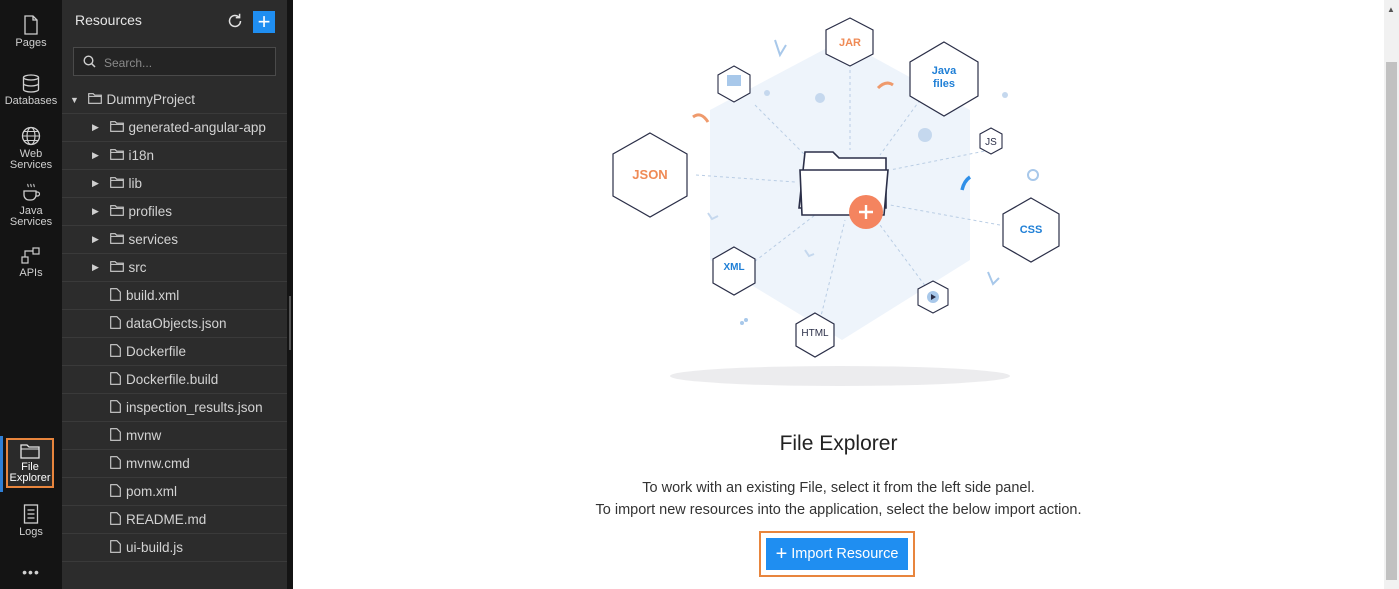 The width and height of the screenshot is (1399, 589). What do you see at coordinates (31, 273) in the screenshot?
I see `rail-label: APIs` at bounding box center [31, 273].